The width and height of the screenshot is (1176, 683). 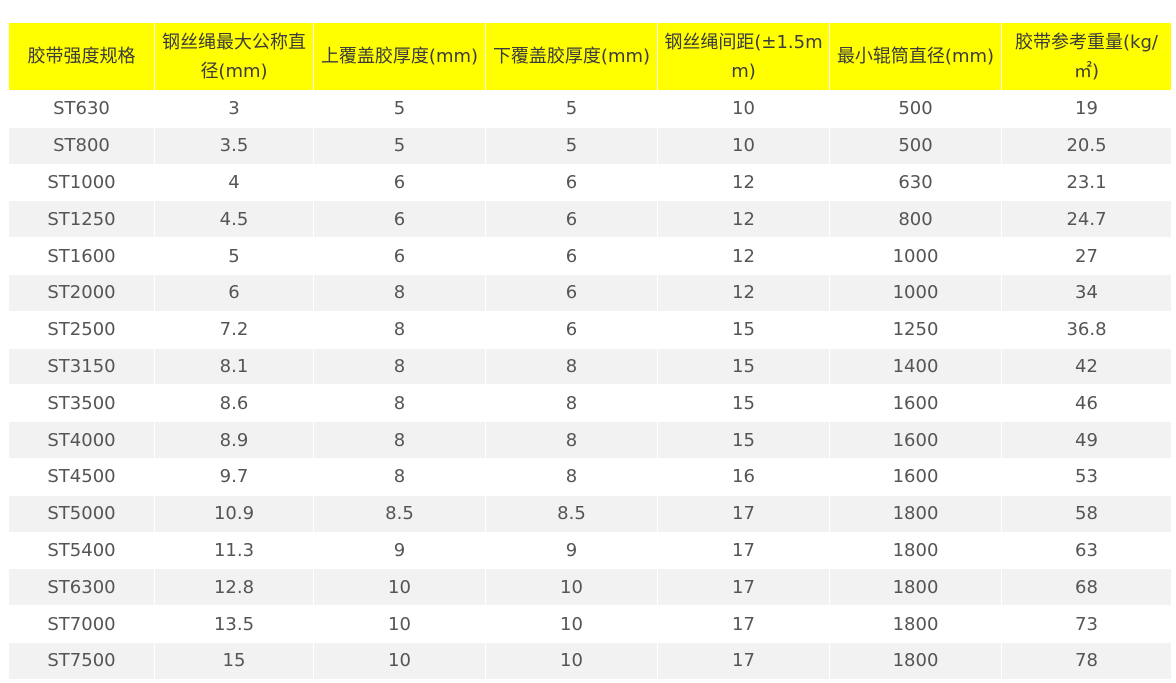 I want to click on table-row: ST3150 8.1 8 8 15 1400 42, so click(x=590, y=366).